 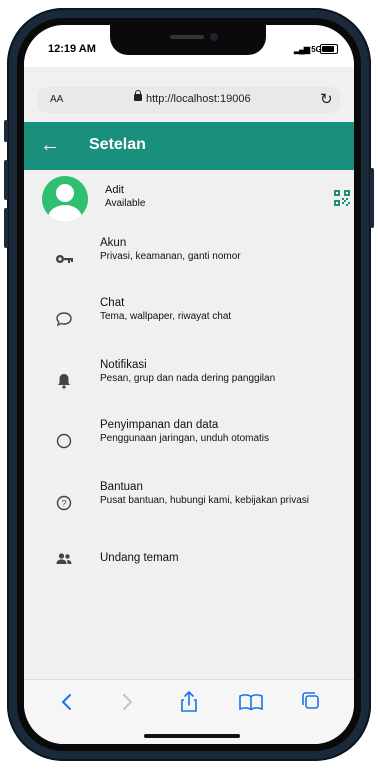 I want to click on battery-icon, so click(x=329, y=49).